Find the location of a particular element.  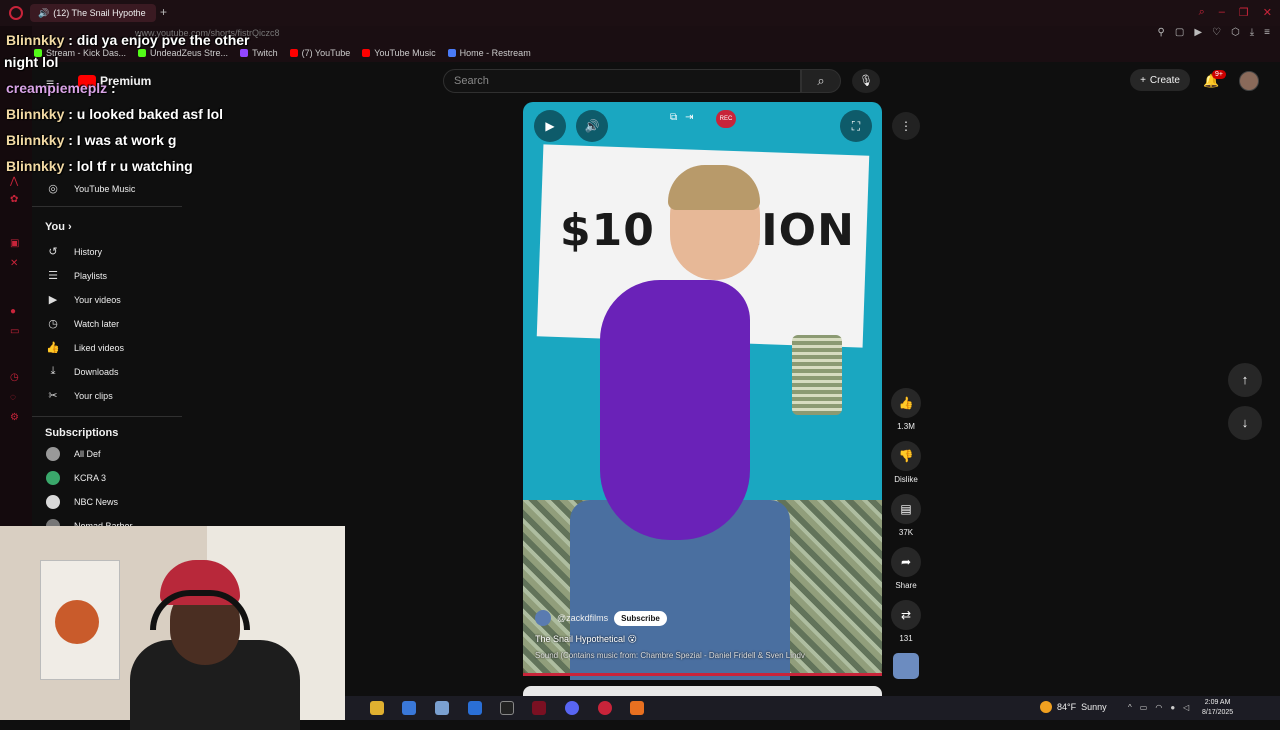

chat-message: Blinnkky : lol tf r u watching is located at coordinates (99, 166).